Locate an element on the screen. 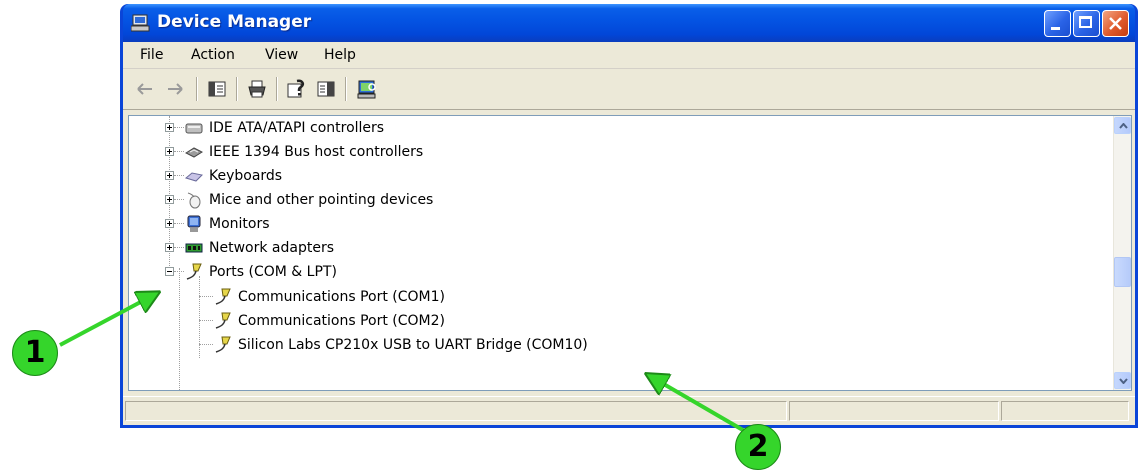 Image resolution: width=1138 pixels, height=475 pixels. scroll-thumb is located at coordinates (1122, 272).